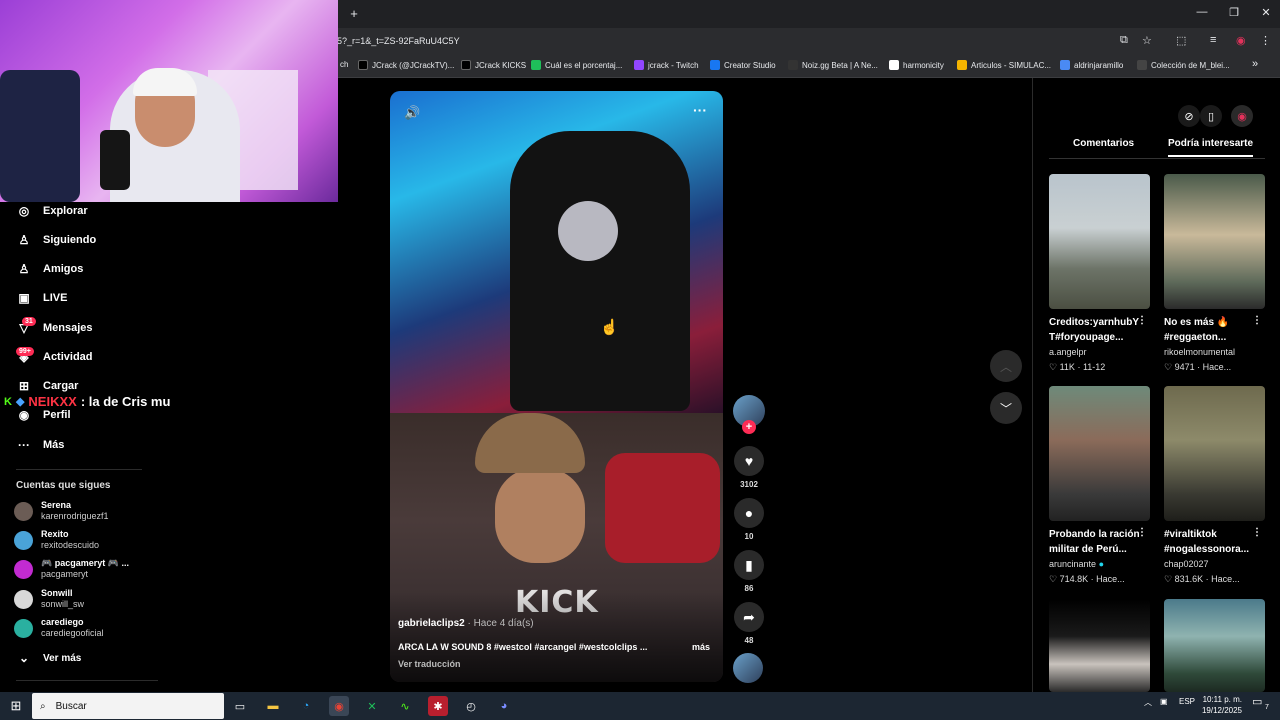 The image size is (1280, 720). What do you see at coordinates (1221, 705) in the screenshot?
I see `clock: 10:11 p. m. 19/12/2025` at bounding box center [1221, 705].